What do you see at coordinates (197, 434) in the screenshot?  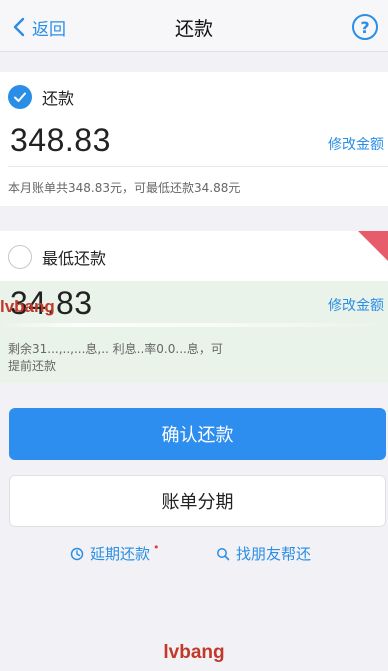 I see `confirm-repay-button: 确认还款` at bounding box center [197, 434].